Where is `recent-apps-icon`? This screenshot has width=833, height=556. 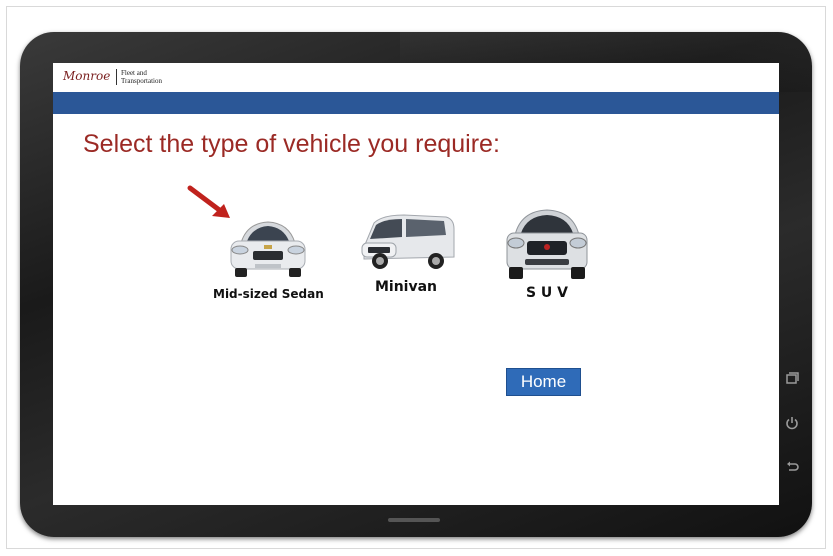 recent-apps-icon is located at coordinates (792, 378).